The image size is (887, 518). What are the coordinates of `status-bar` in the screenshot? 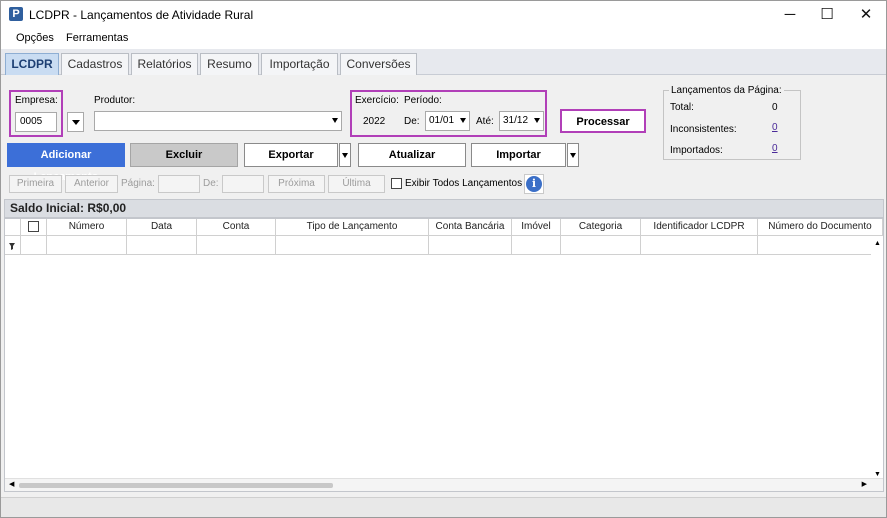 It's located at (443, 507).